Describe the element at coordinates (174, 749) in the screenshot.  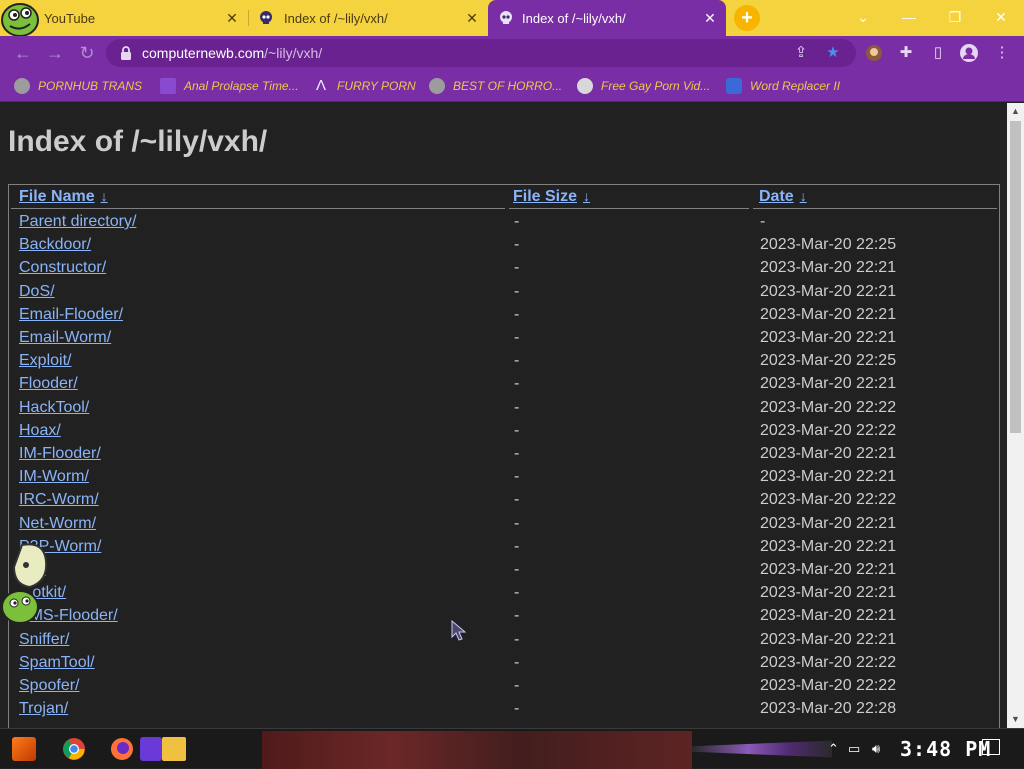
I see `file-explorer-icon` at that location.